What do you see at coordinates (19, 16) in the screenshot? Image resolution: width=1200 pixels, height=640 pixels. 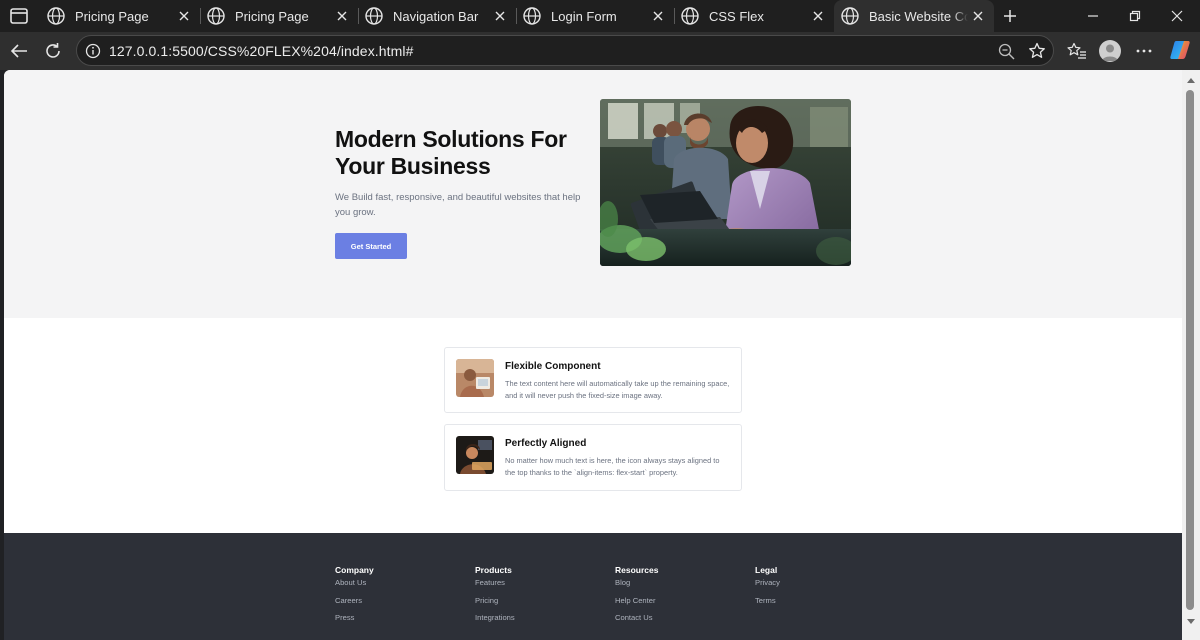 I see `tab-actions-icon` at bounding box center [19, 16].